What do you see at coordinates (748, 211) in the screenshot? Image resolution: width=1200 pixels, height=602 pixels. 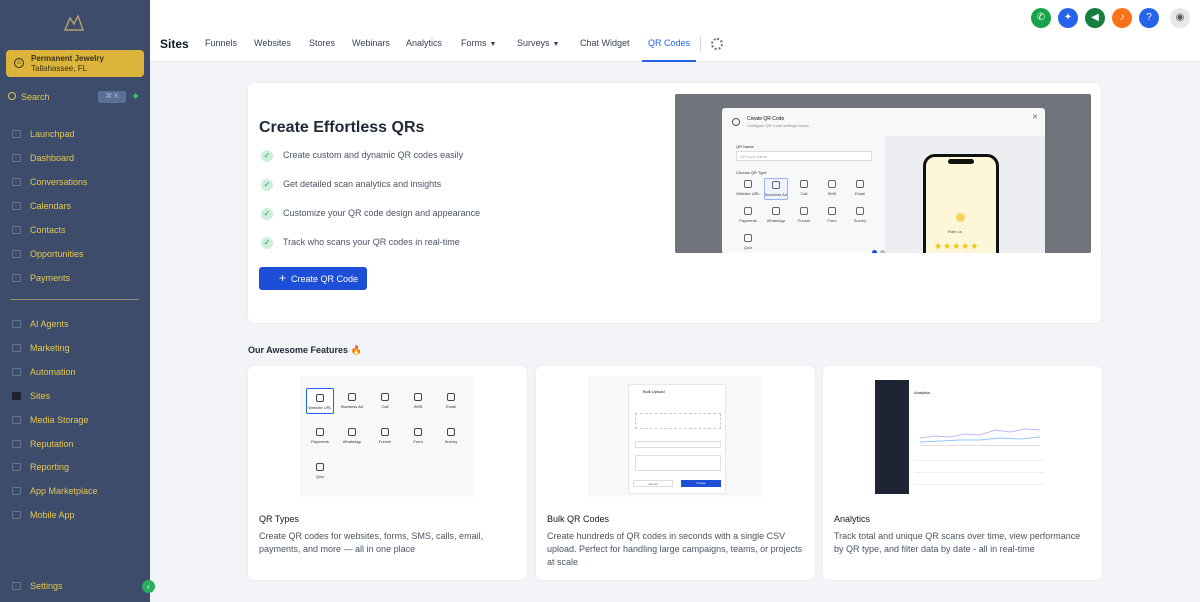 I see `card-icon` at bounding box center [748, 211].